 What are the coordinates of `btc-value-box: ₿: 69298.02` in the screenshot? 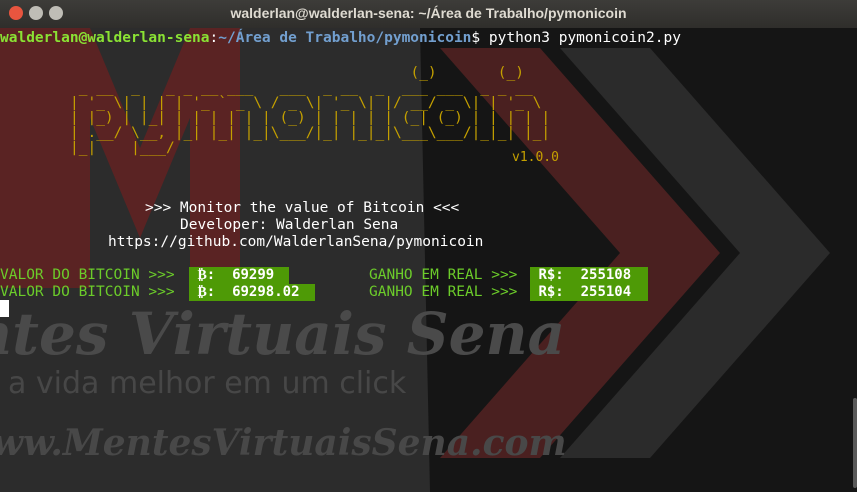 It's located at (252, 292).